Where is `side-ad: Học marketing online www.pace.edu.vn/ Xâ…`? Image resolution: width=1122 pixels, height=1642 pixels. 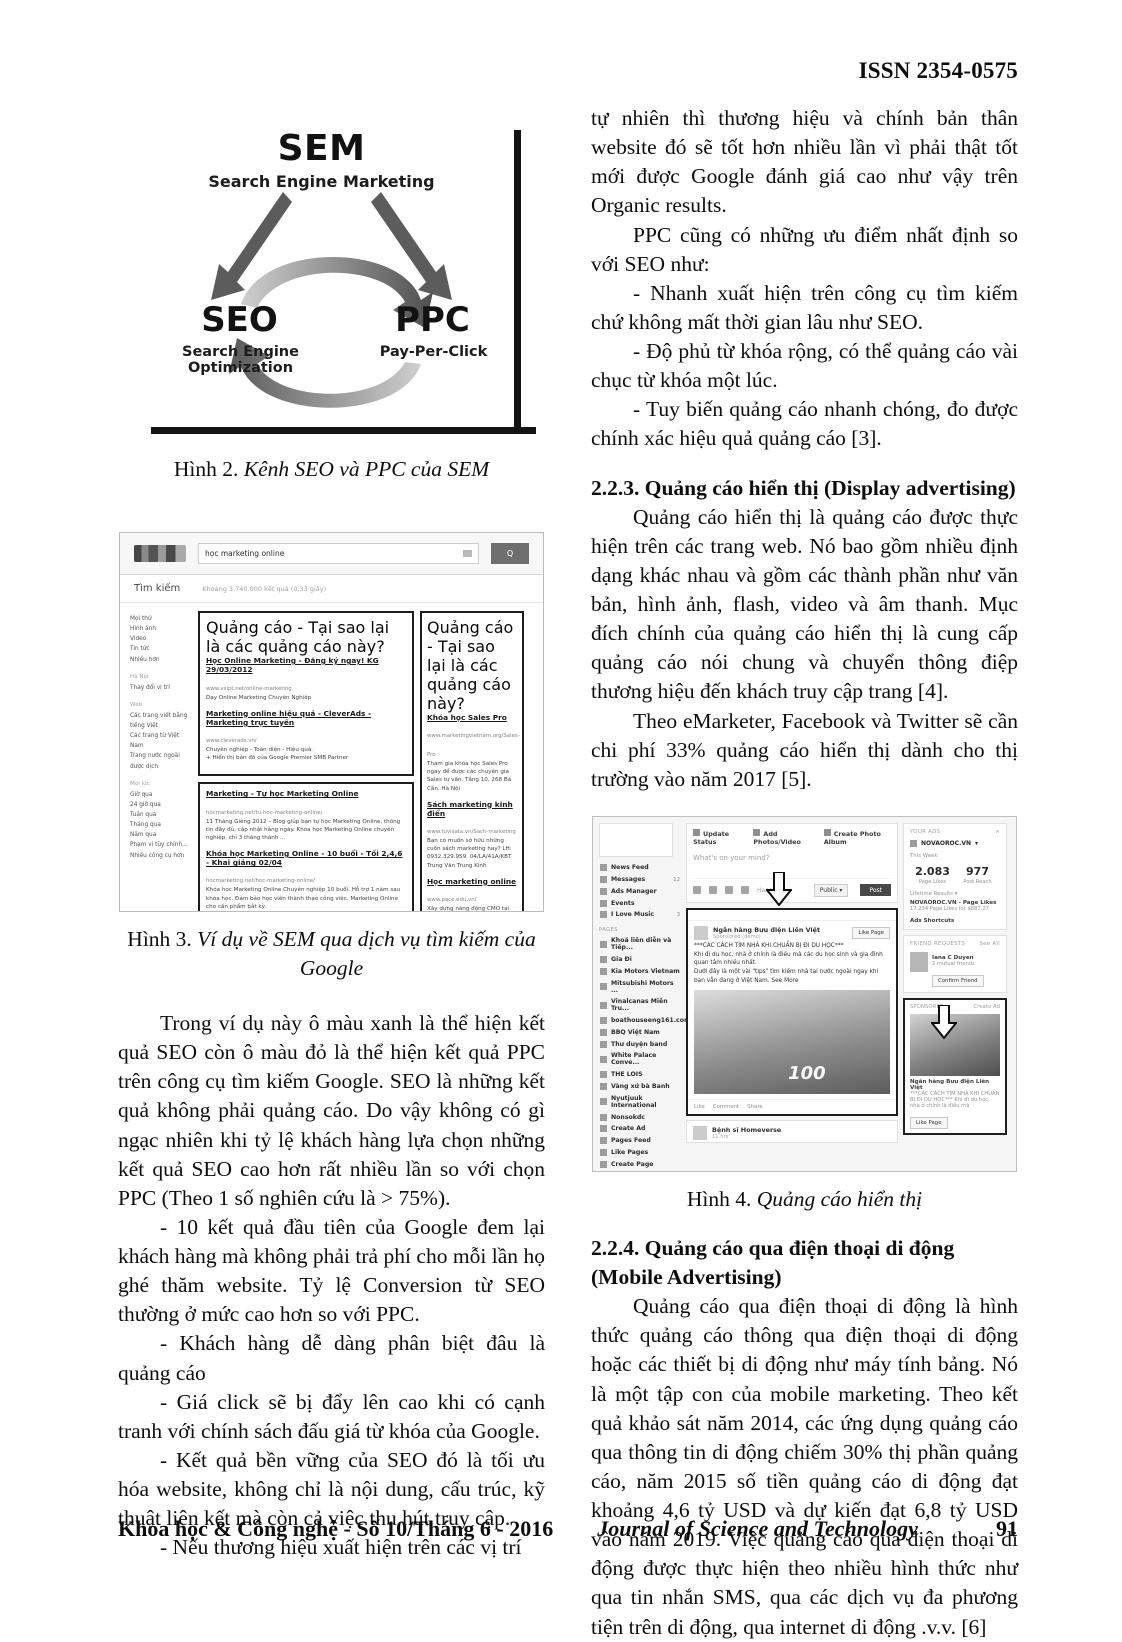 side-ad: Học marketing online www.pace.edu.vn/ Xâ… is located at coordinates (472, 894).